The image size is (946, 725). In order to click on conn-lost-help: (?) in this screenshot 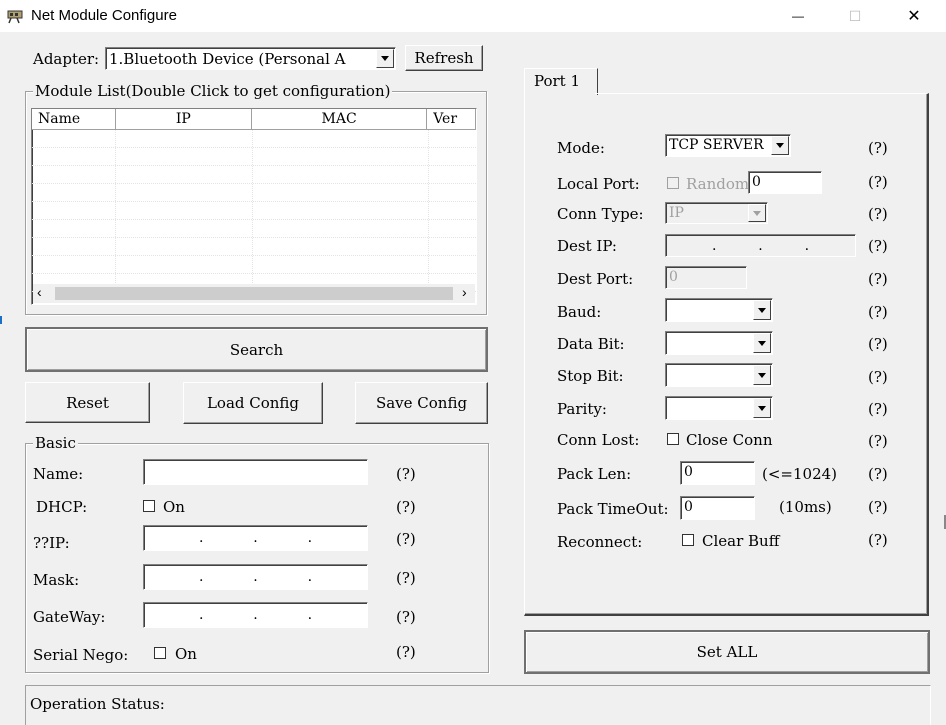, I will do `click(878, 441)`.